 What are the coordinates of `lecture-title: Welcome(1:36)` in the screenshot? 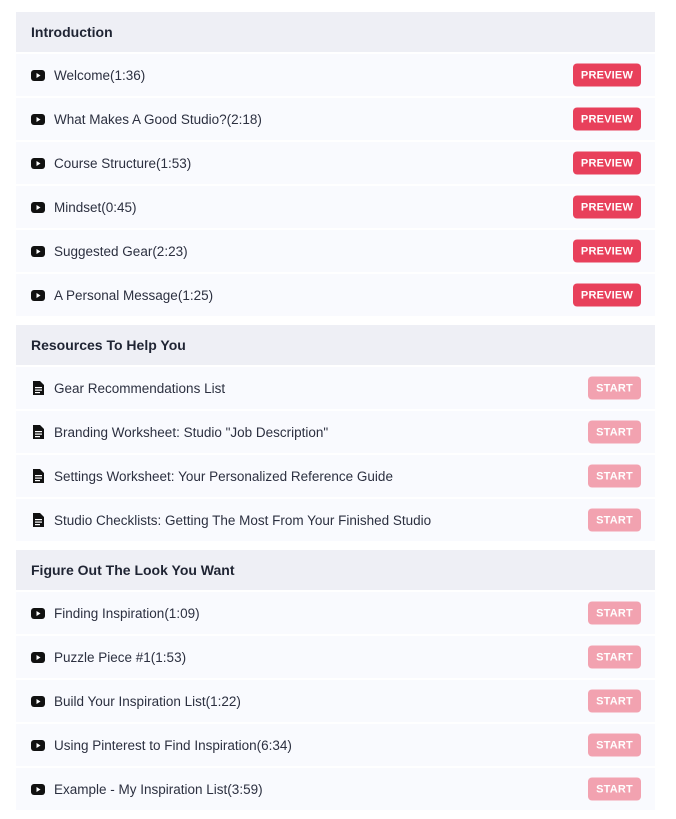 It's located at (100, 75).